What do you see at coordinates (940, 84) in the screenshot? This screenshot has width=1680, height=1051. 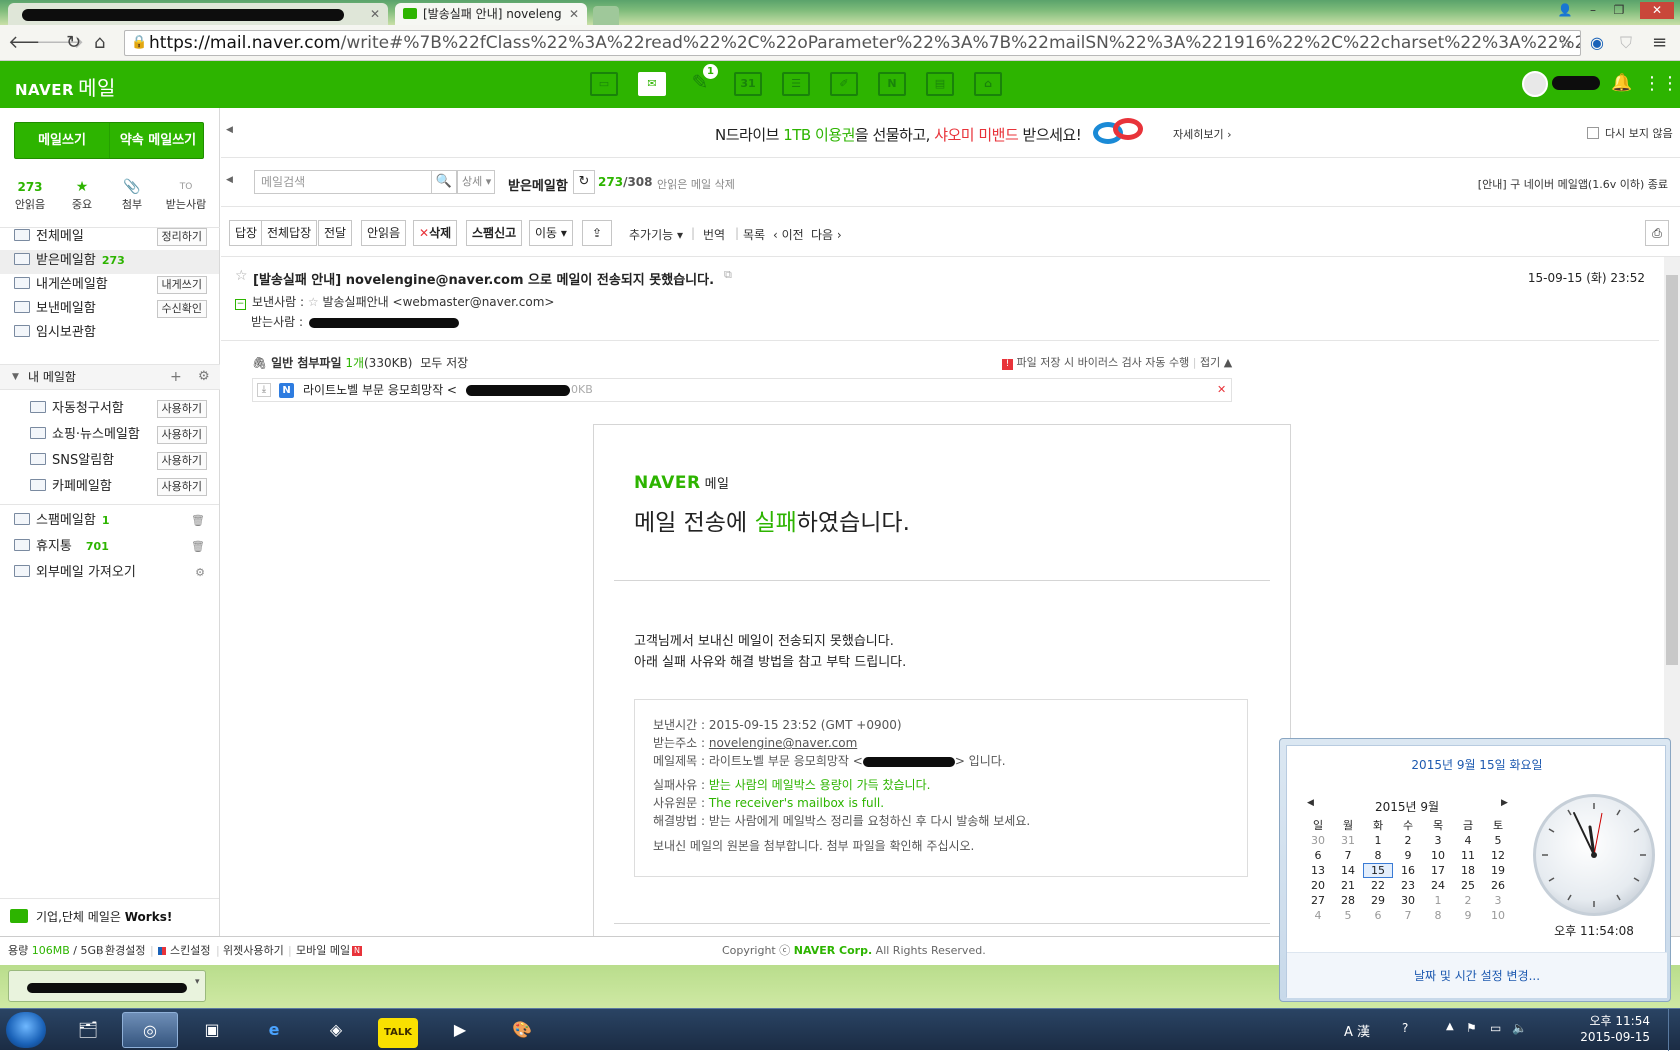 I see `office-icon: ▤` at bounding box center [940, 84].